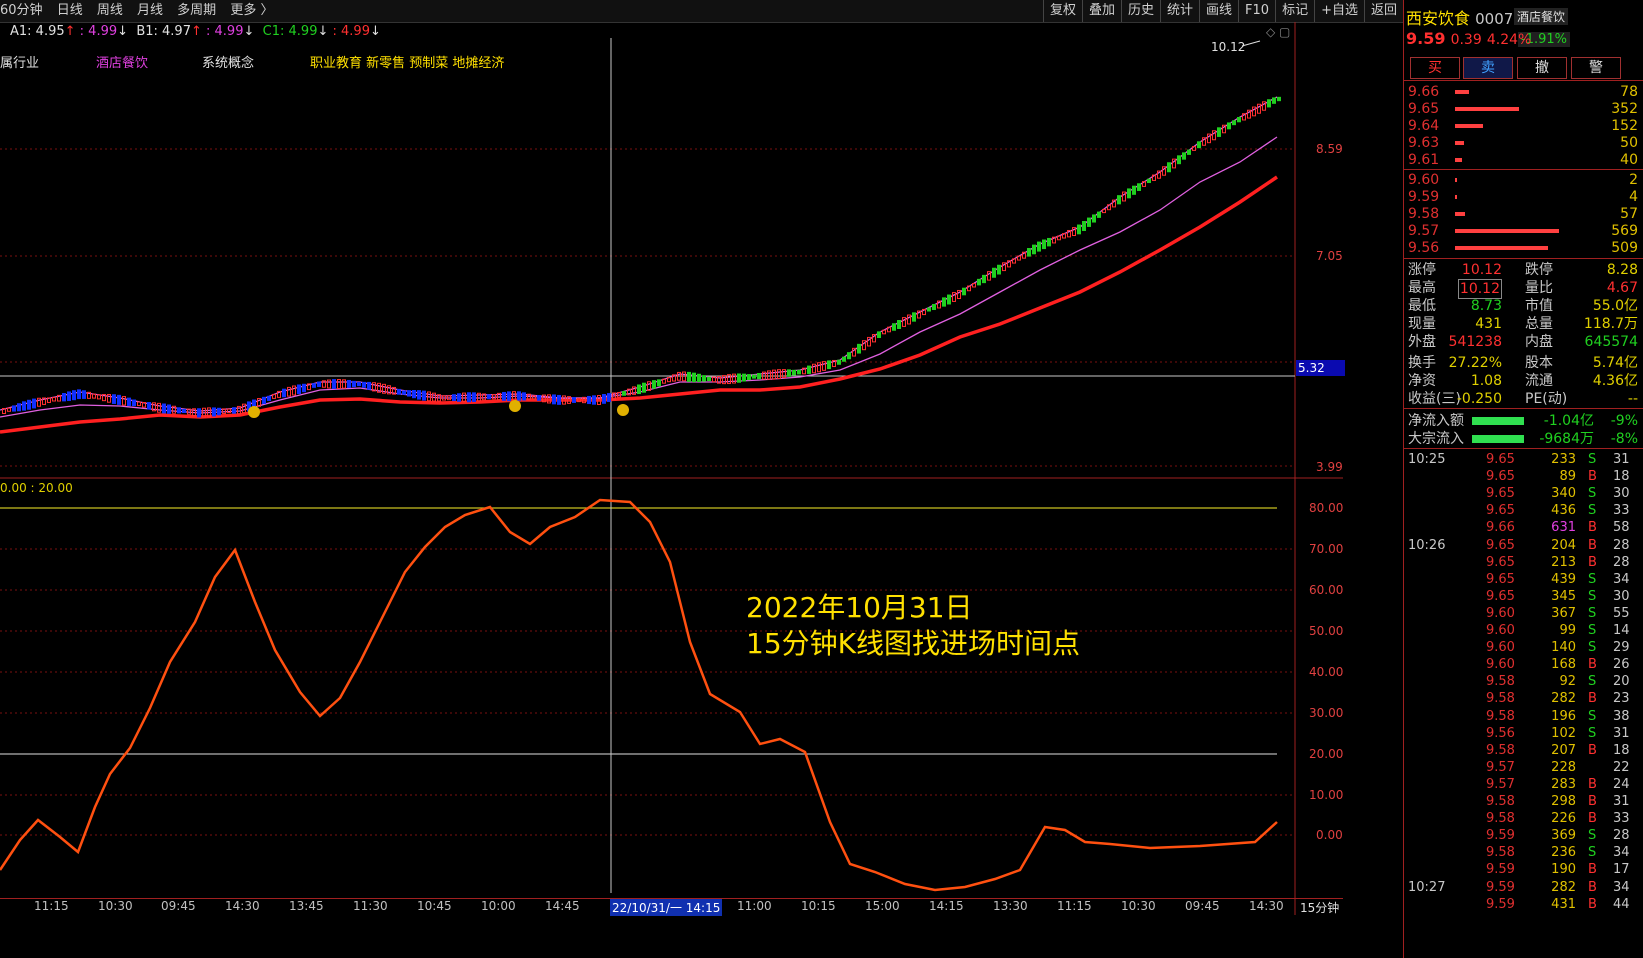  What do you see at coordinates (1524, 664) in the screenshot?
I see `tick-row: 9.60 168 B 26` at bounding box center [1524, 664].